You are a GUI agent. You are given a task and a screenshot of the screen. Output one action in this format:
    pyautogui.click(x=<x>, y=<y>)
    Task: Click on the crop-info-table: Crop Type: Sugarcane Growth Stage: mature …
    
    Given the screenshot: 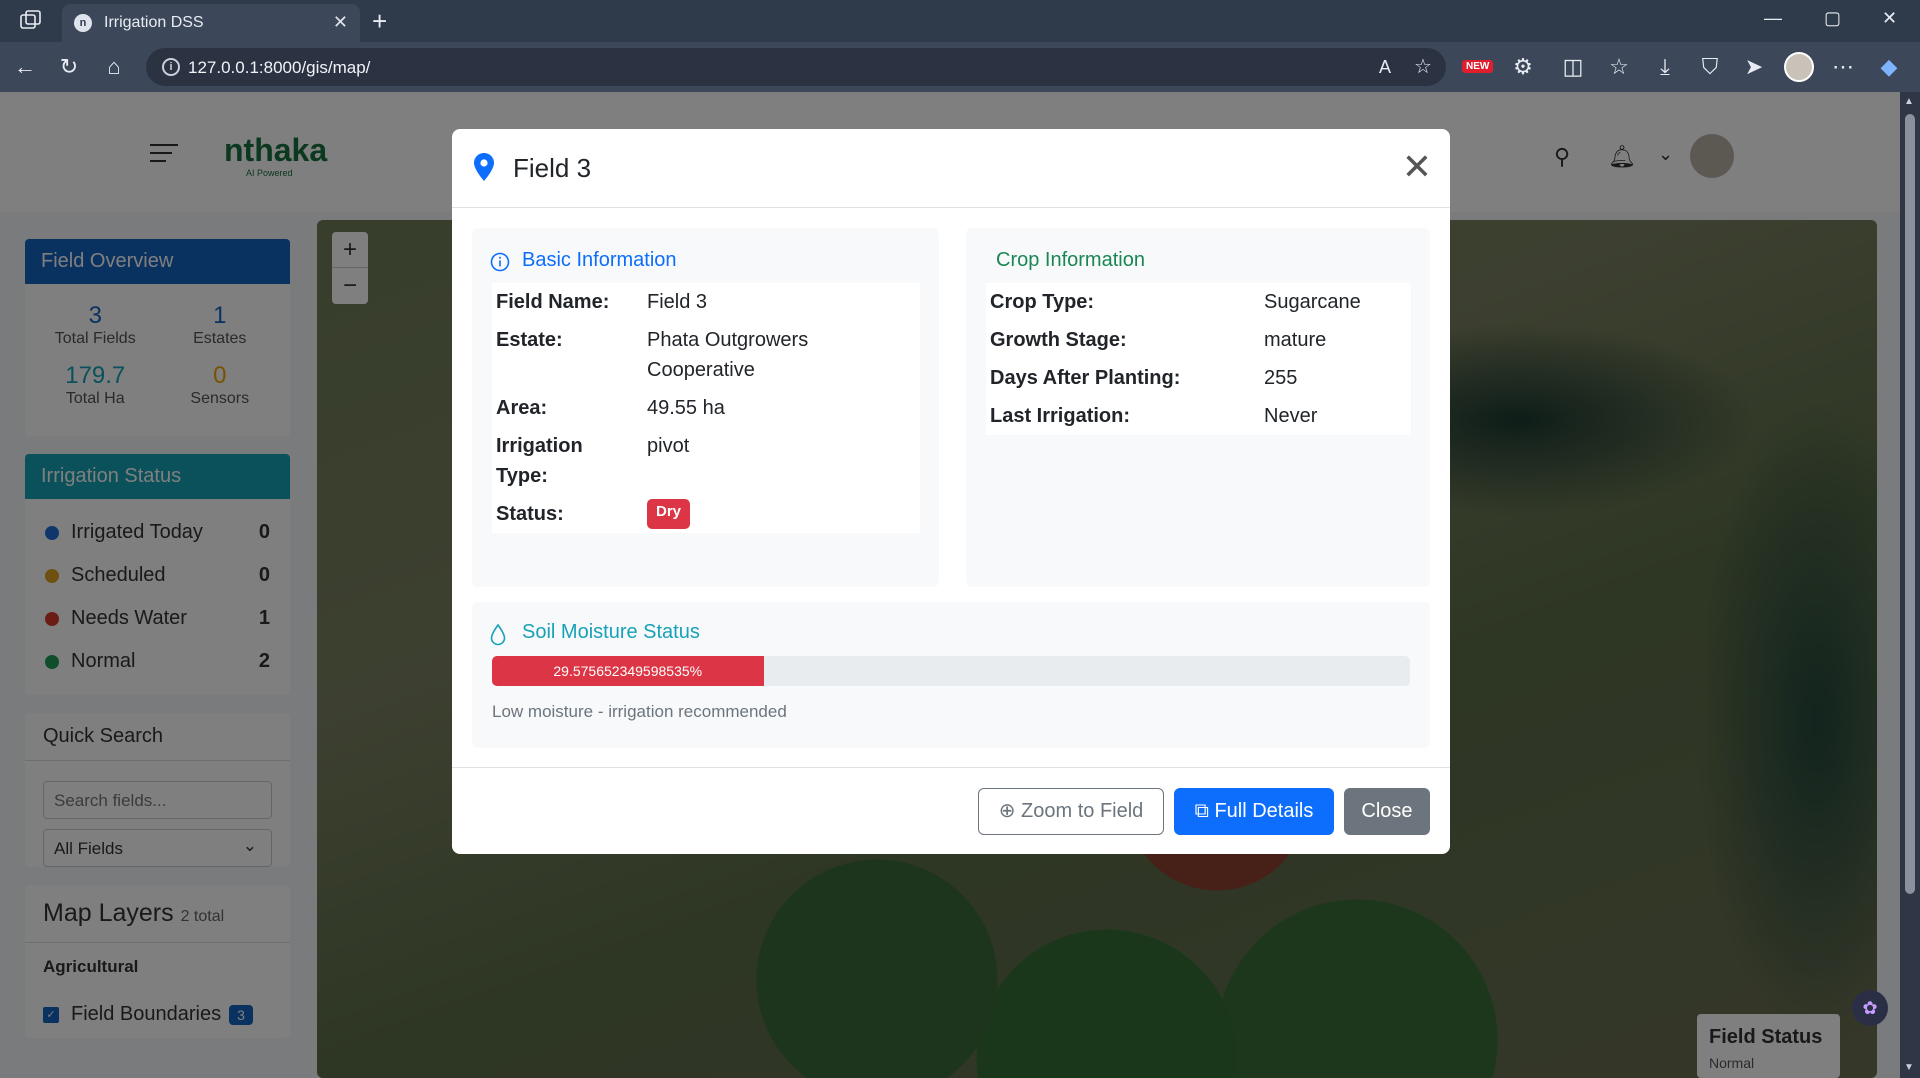 What is the action you would take?
    pyautogui.click(x=1198, y=359)
    